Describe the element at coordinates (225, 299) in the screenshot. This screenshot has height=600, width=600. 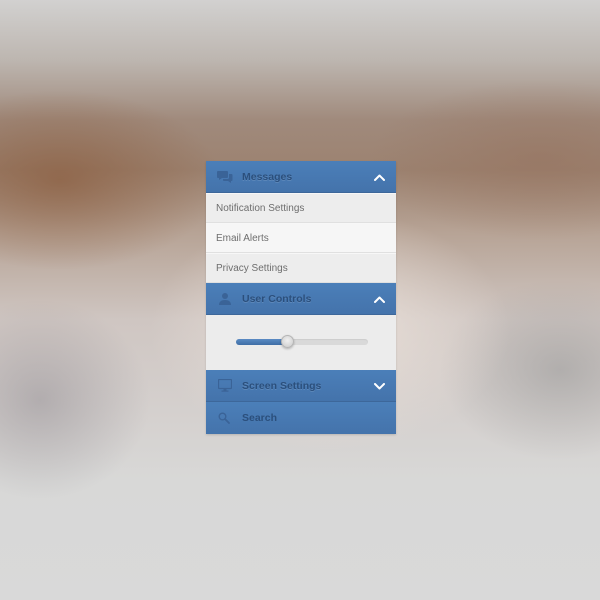
I see `user-icon` at that location.